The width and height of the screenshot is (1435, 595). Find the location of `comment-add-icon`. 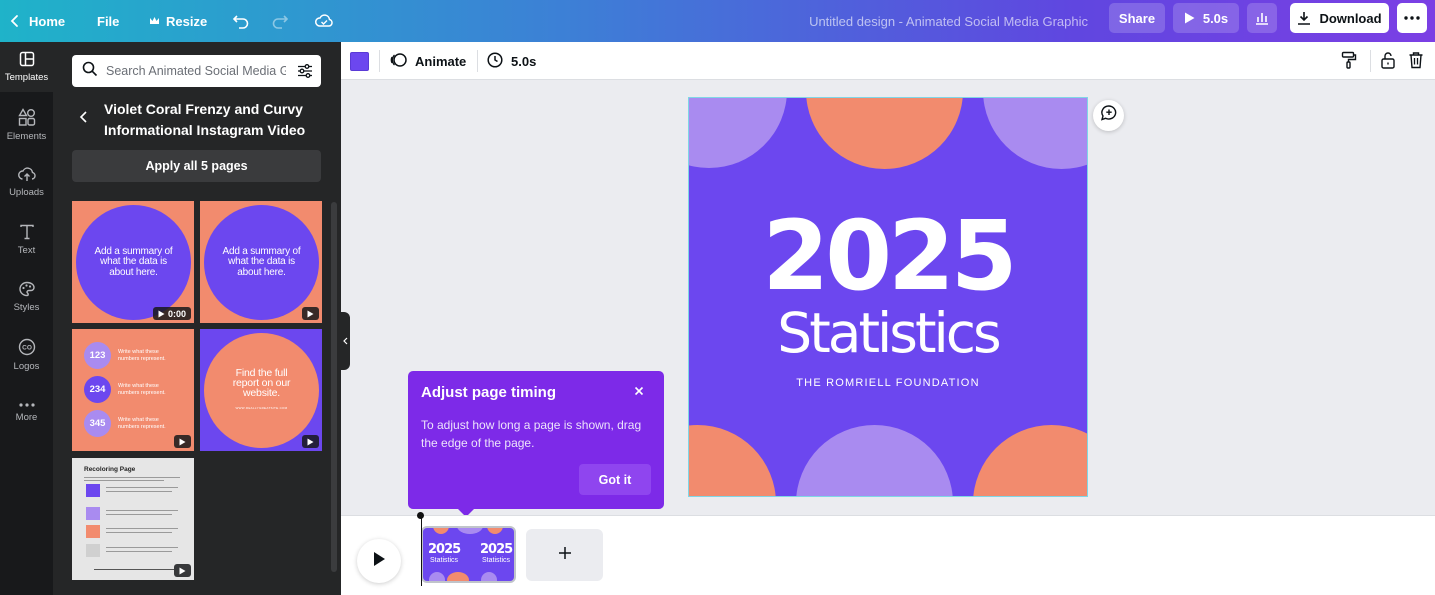

comment-add-icon is located at coordinates (1109, 115).